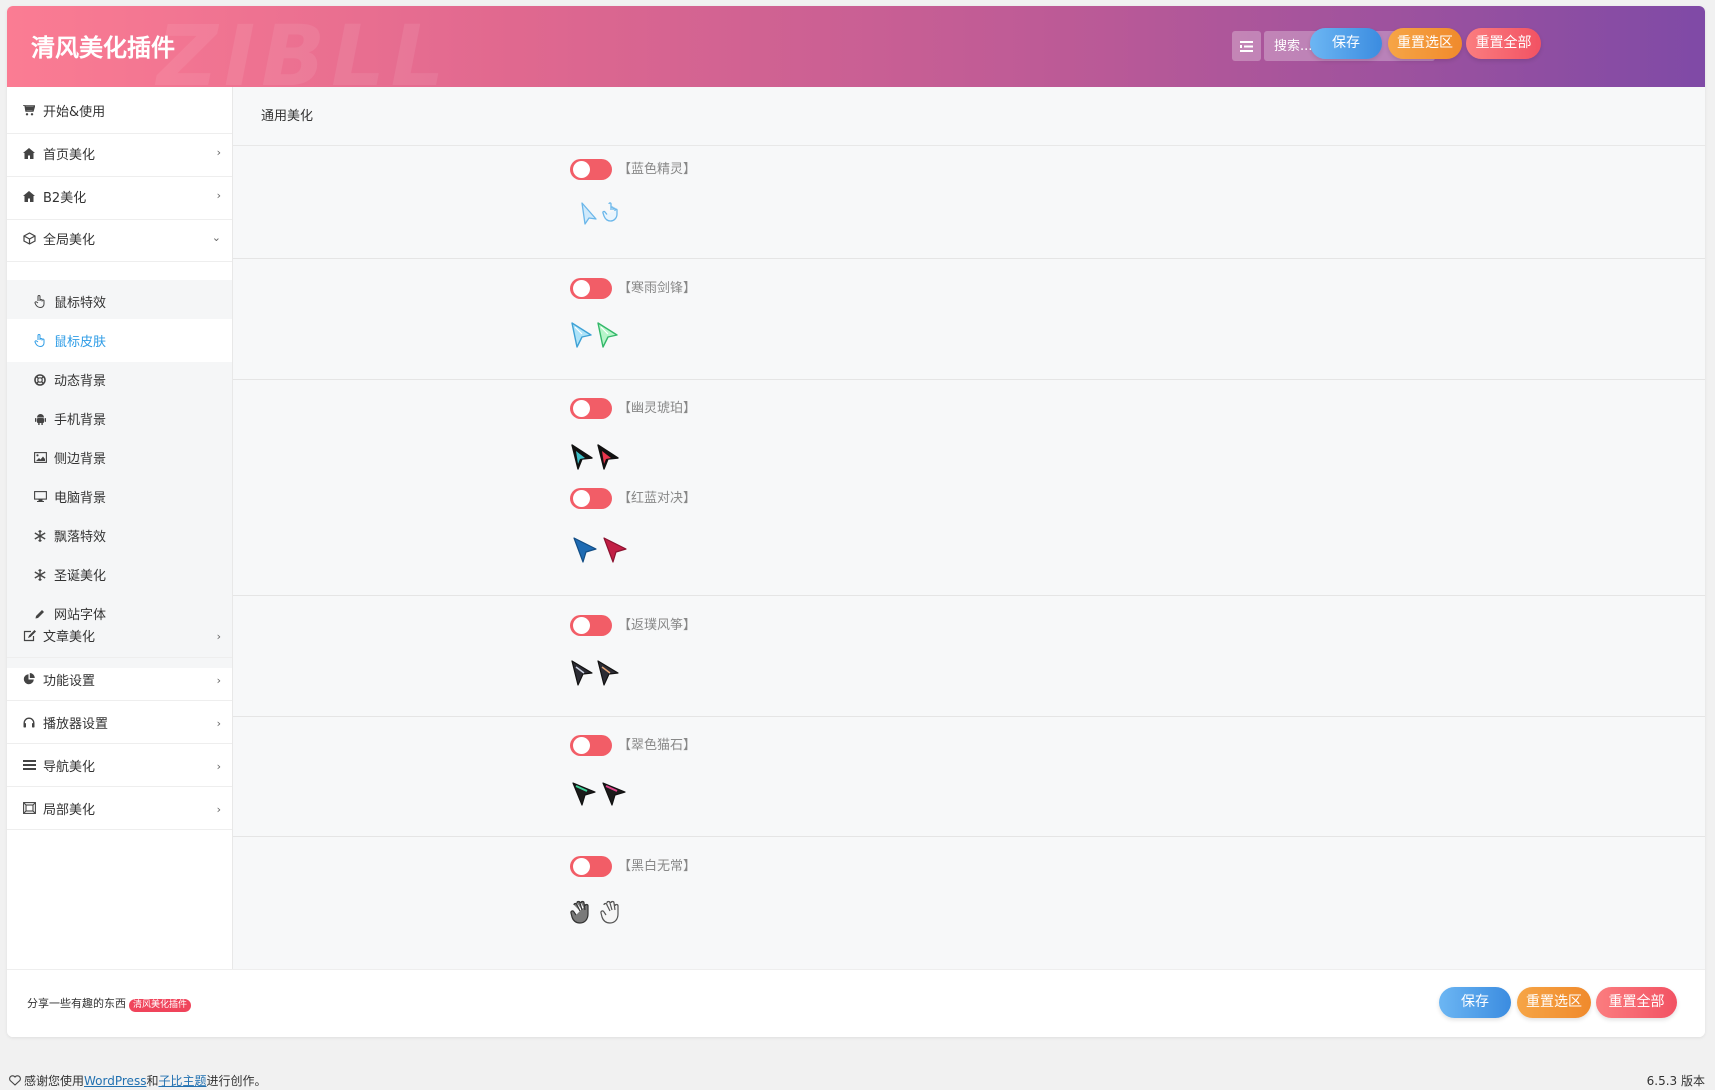 This screenshot has width=1715, height=1090. What do you see at coordinates (29, 196) in the screenshot?
I see `home-icon` at bounding box center [29, 196].